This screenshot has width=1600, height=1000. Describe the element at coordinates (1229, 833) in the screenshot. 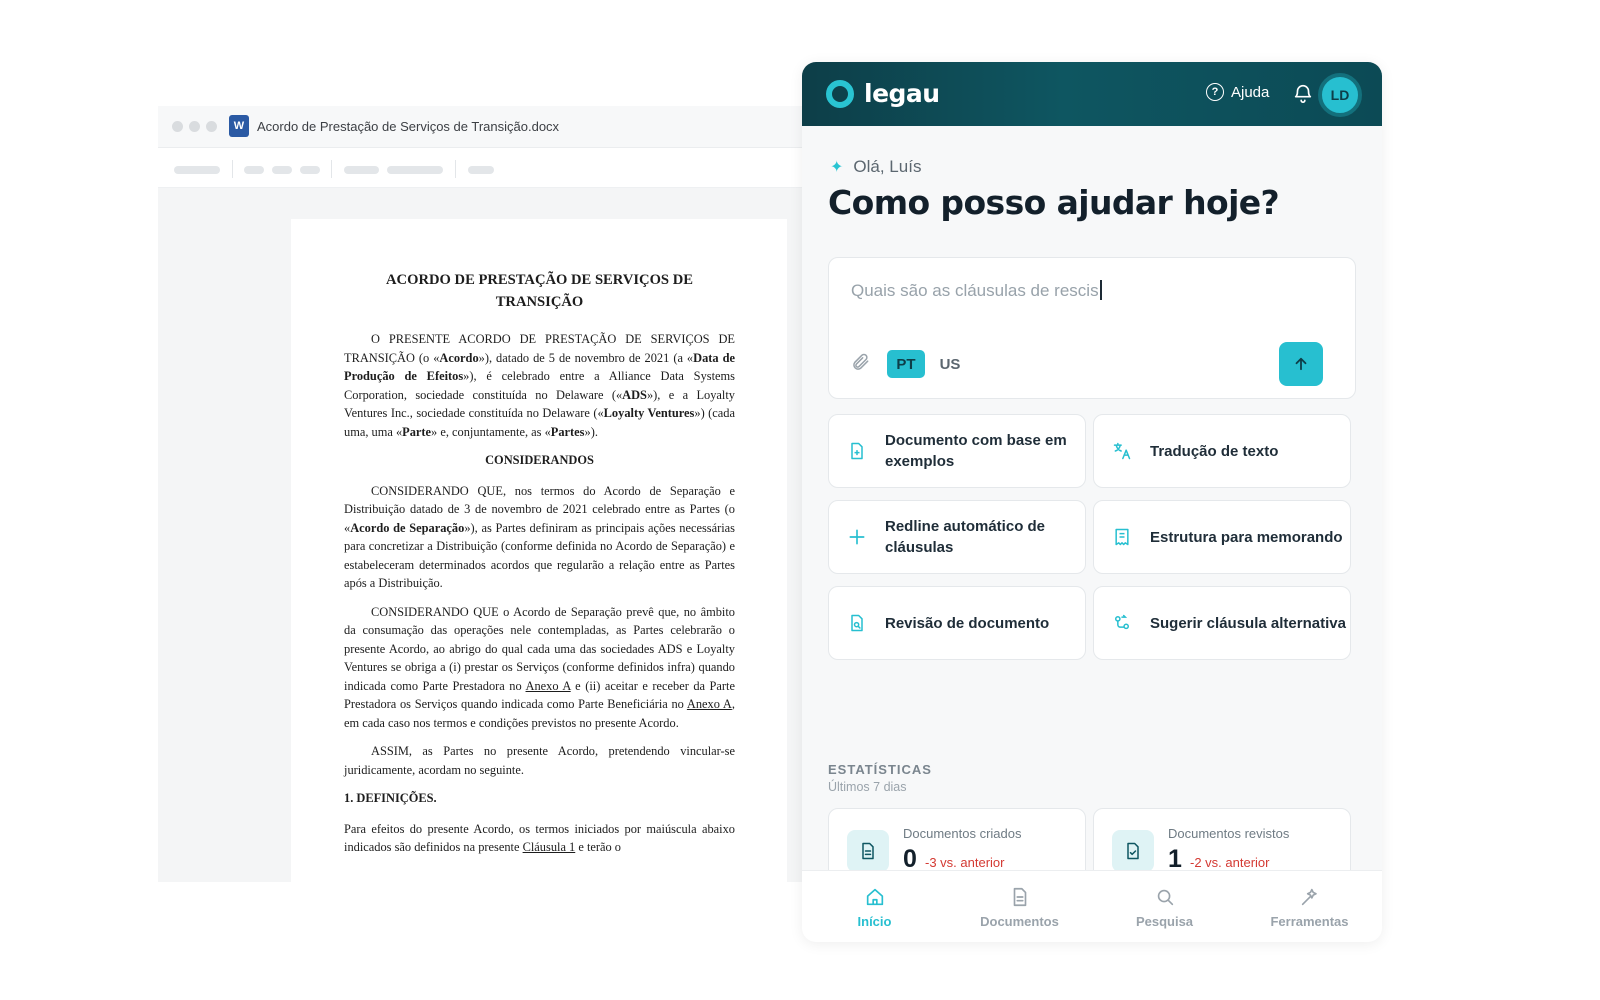

I see `stat-label: Documentos revistos` at that location.